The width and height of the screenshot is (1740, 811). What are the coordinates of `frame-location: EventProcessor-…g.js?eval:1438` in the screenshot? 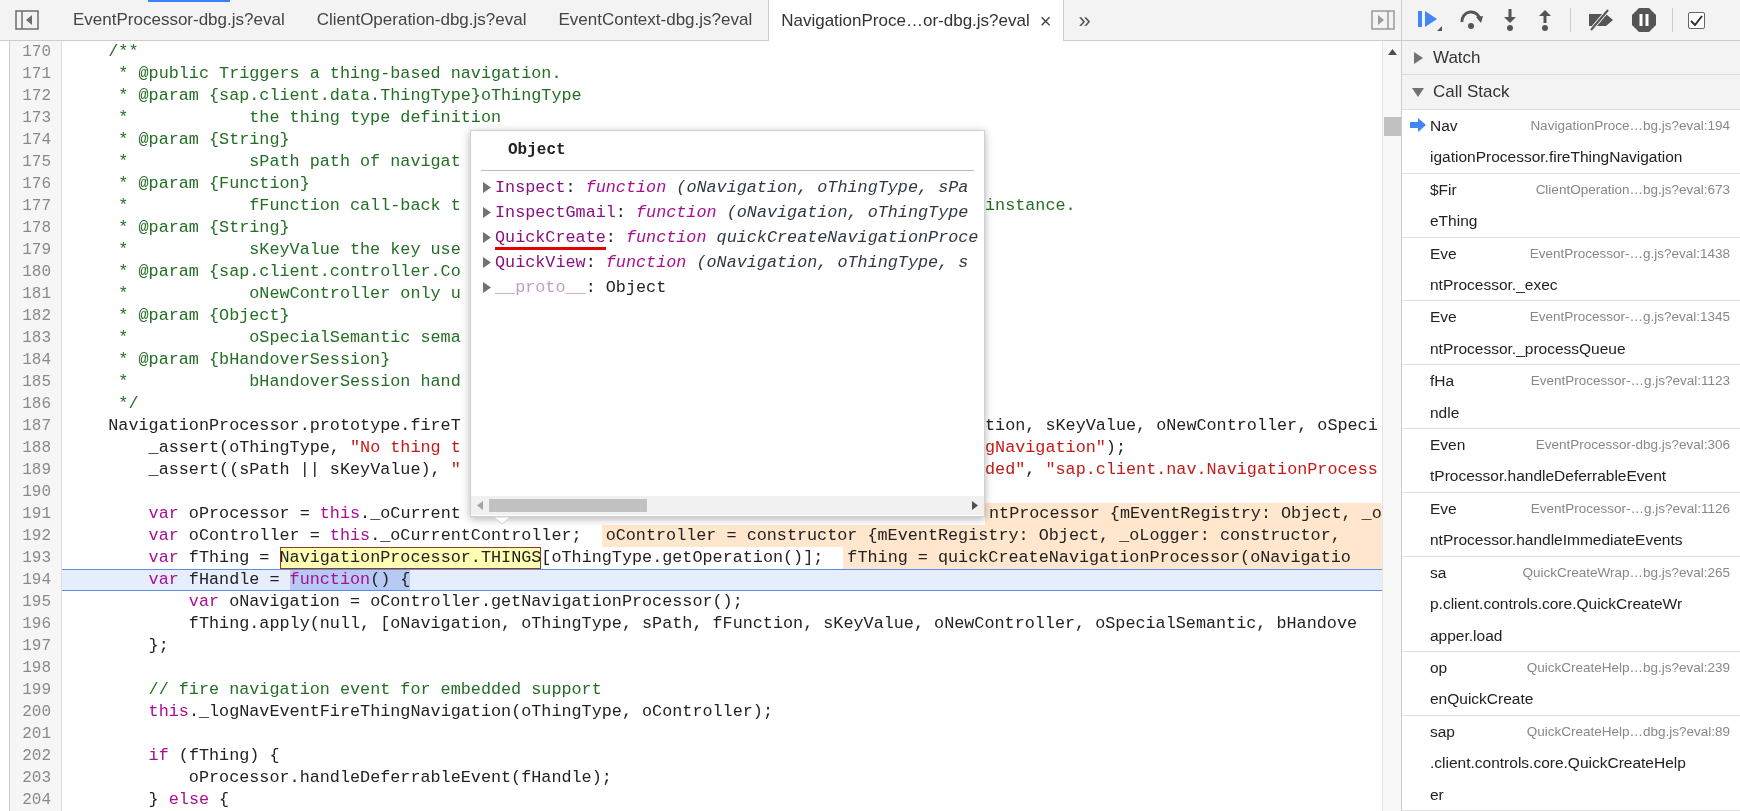 It's located at (1629, 253).